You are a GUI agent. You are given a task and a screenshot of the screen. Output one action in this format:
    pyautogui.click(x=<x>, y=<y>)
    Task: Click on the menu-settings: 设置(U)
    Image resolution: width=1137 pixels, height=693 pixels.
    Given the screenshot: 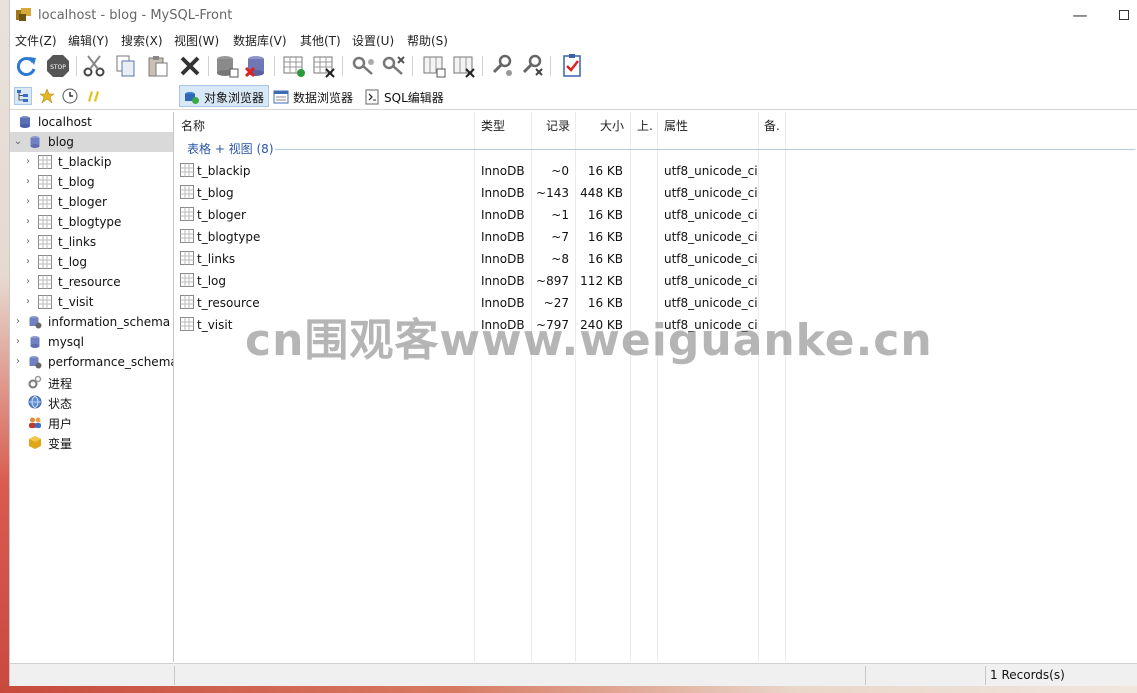 What is the action you would take?
    pyautogui.click(x=373, y=40)
    